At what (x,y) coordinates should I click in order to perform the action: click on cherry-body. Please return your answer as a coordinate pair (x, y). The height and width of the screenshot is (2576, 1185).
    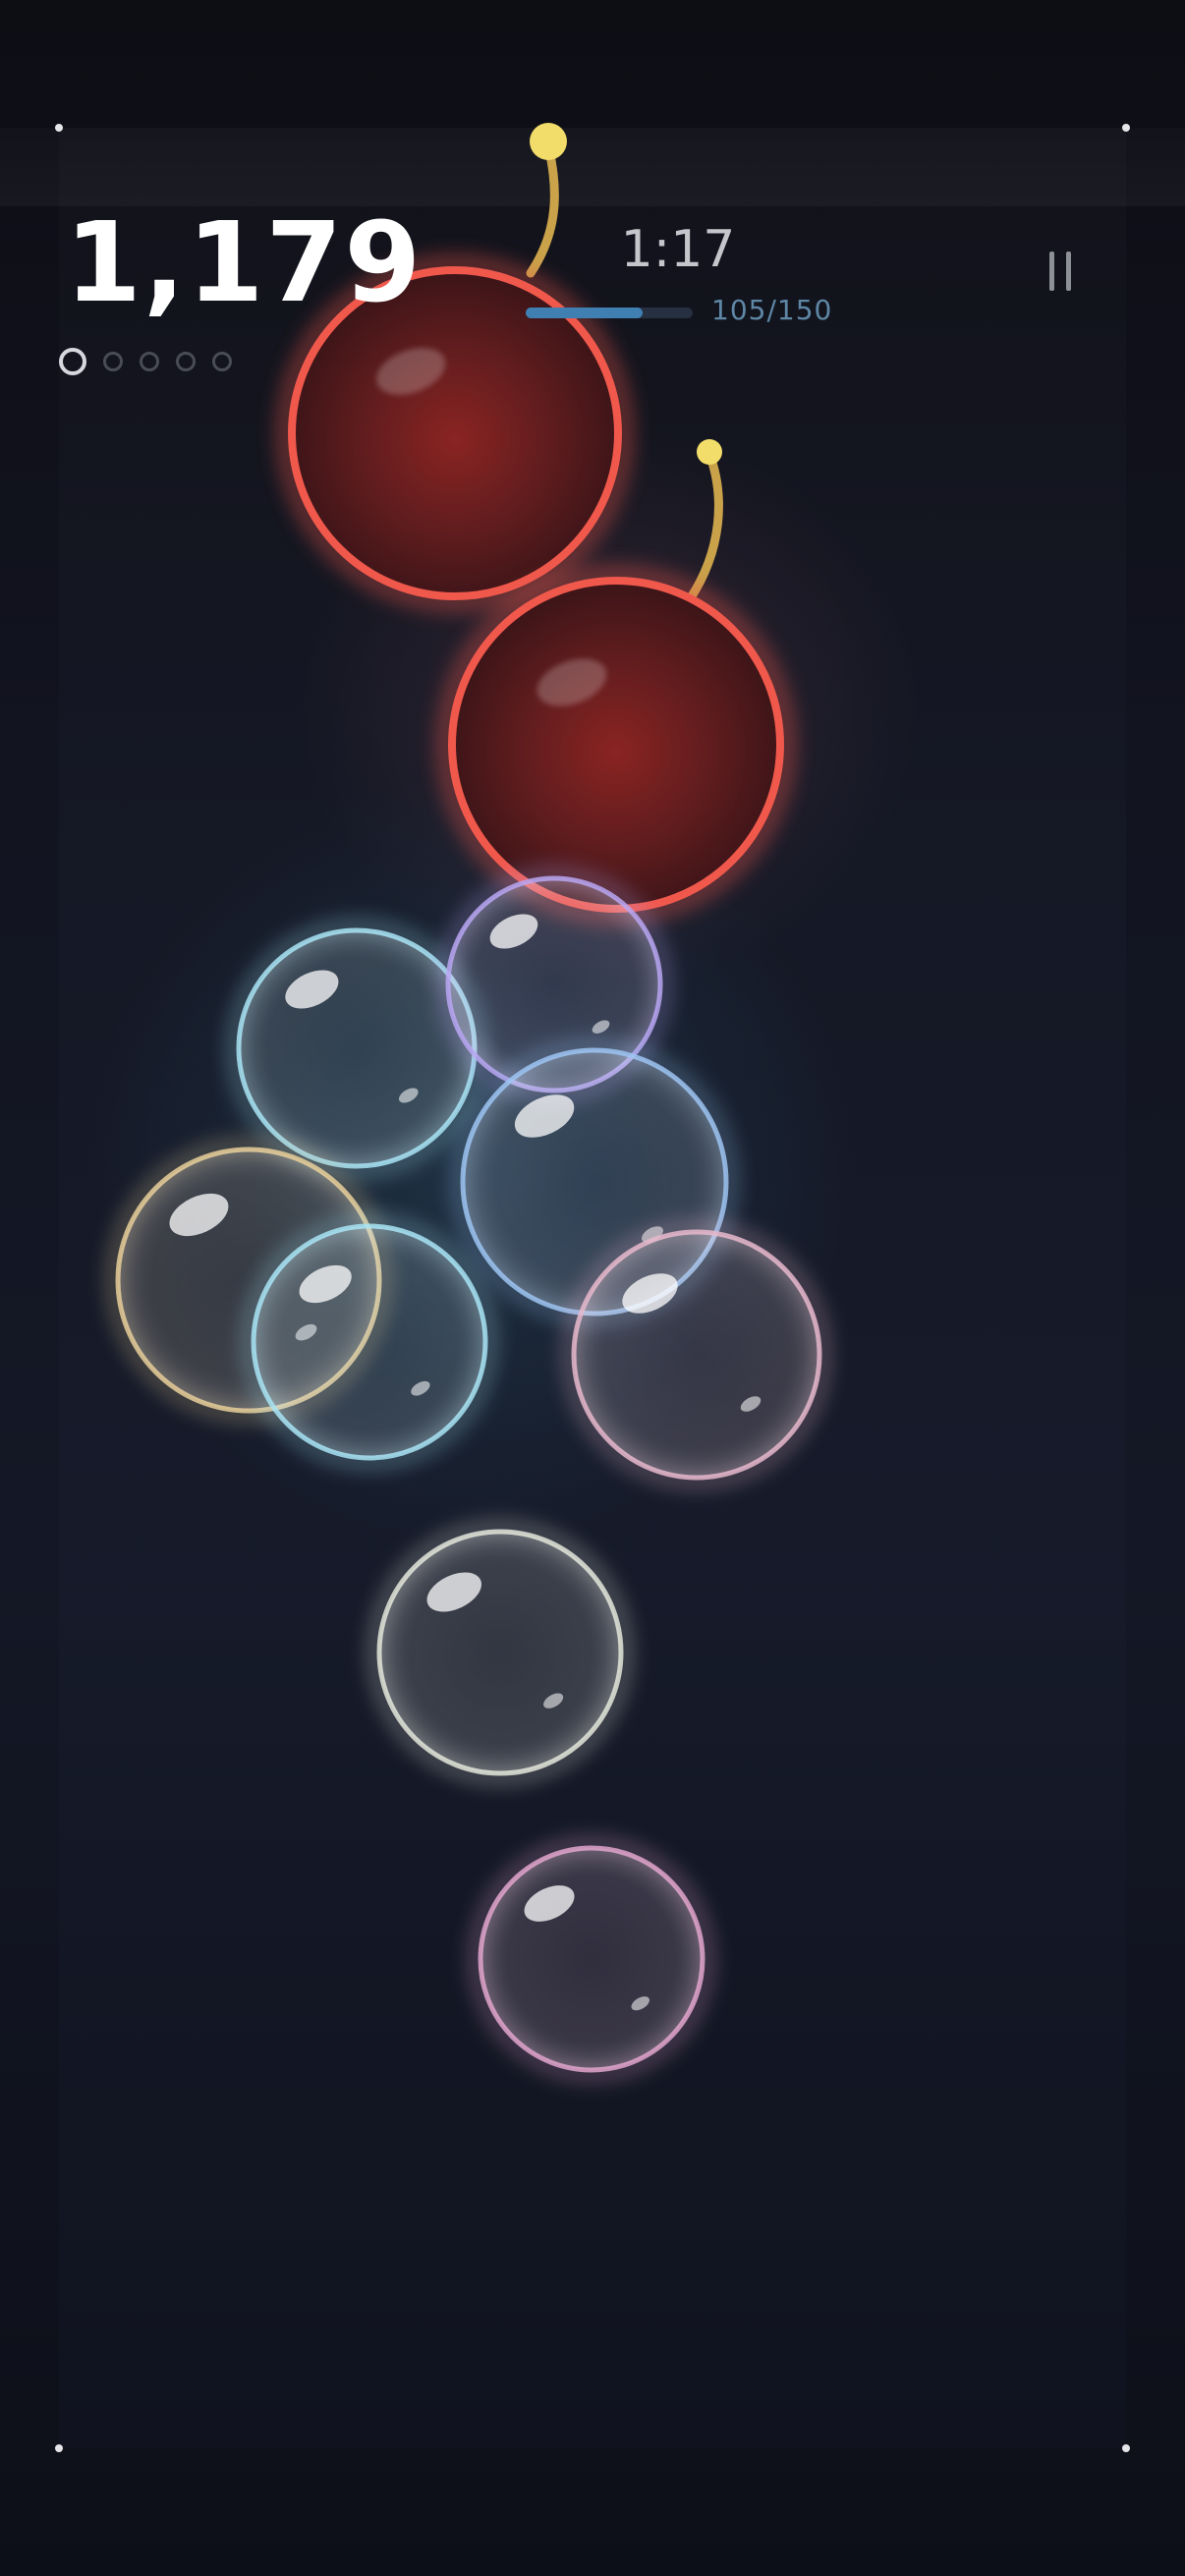
    Looking at the image, I should click on (616, 745).